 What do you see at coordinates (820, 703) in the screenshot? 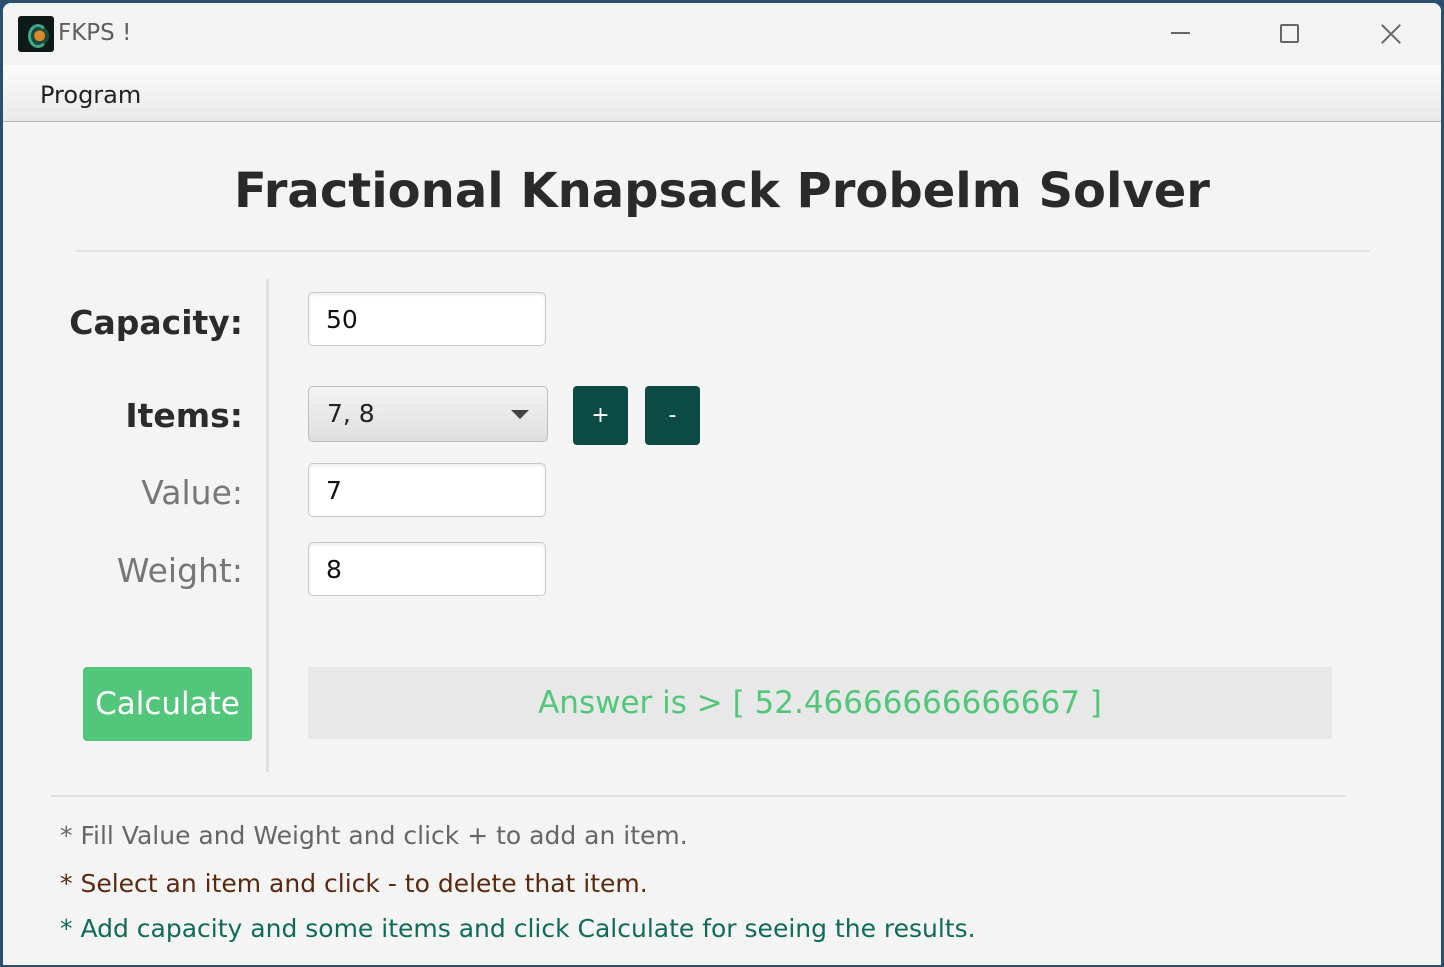
I see `answer-display: Answer is > [ 52.46666666666667 ]` at bounding box center [820, 703].